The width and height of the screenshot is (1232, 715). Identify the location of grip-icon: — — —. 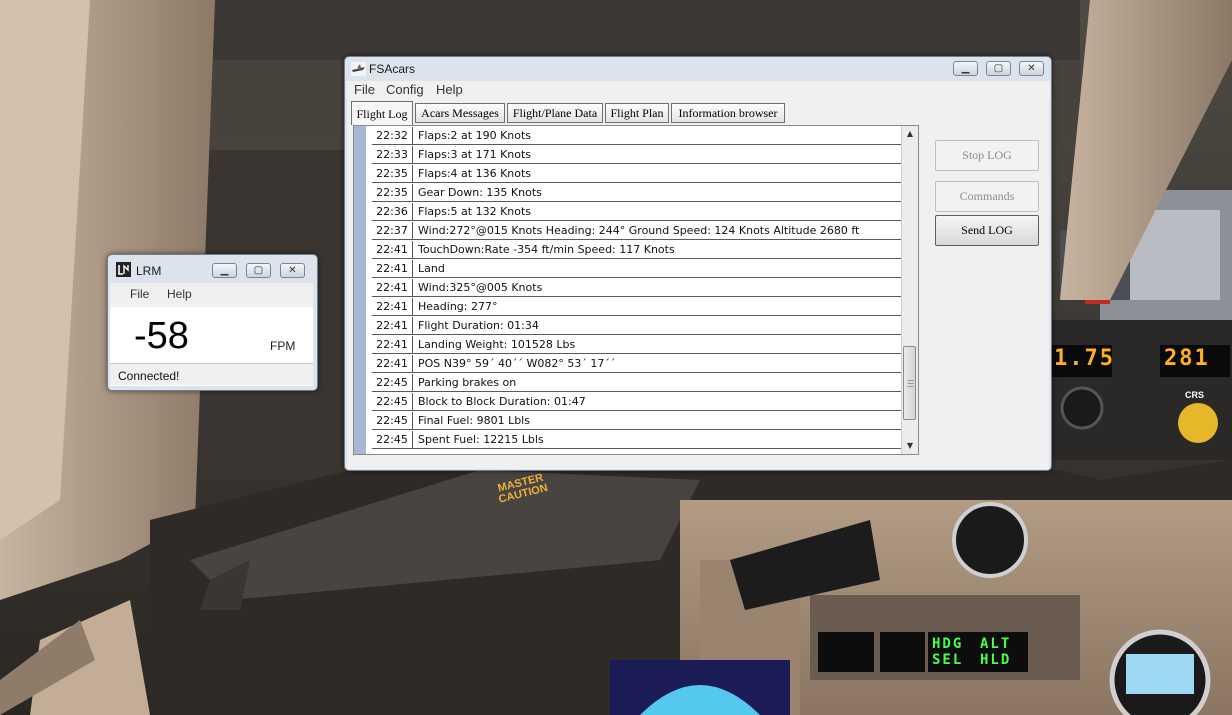
(910, 383).